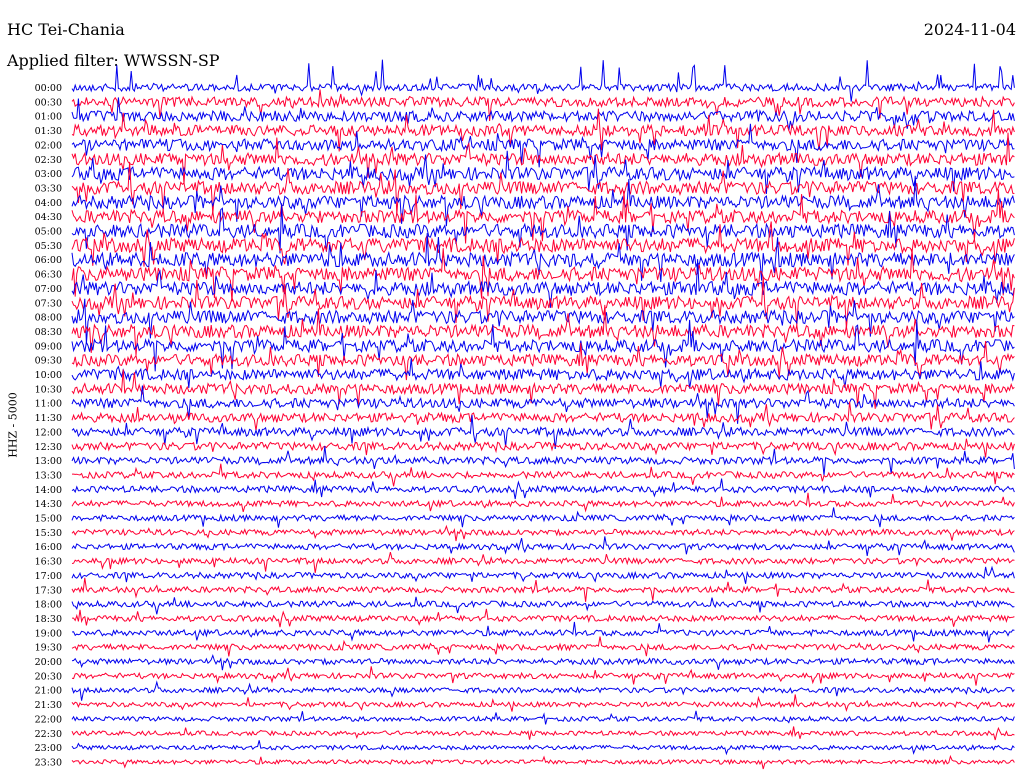 This screenshot has height=780, width=1024. What do you see at coordinates (48, 275) in the screenshot?
I see `time-tick-label: 06:30` at bounding box center [48, 275].